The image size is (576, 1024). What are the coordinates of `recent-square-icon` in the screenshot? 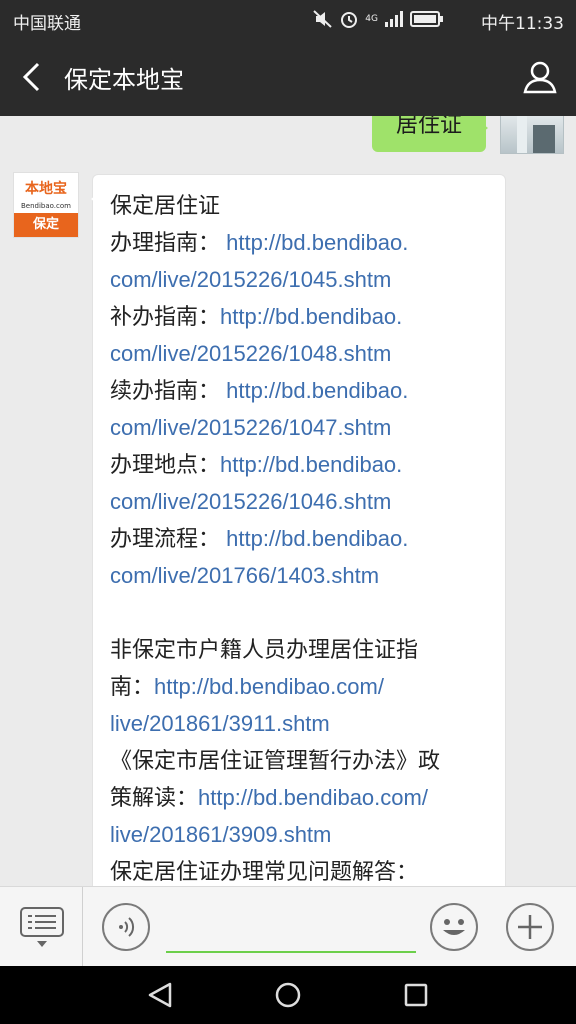 It's located at (416, 995).